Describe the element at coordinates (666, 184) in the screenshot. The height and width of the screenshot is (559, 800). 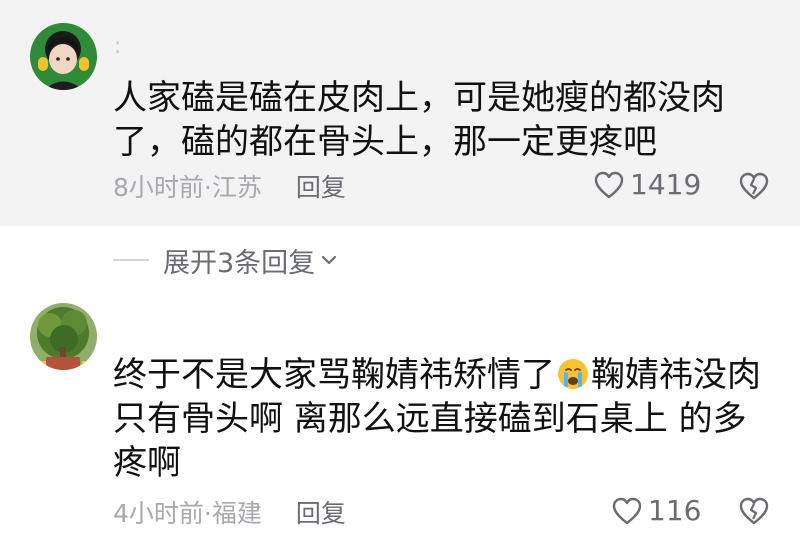
I see `like-count: 1419` at that location.